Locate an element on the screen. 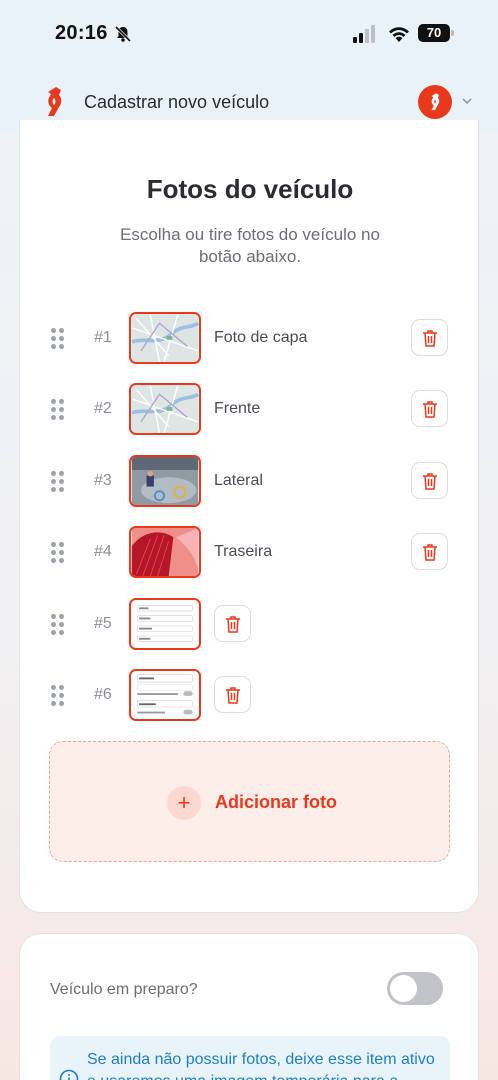  add-photo-button: + Adicionar foto is located at coordinates (249, 801).